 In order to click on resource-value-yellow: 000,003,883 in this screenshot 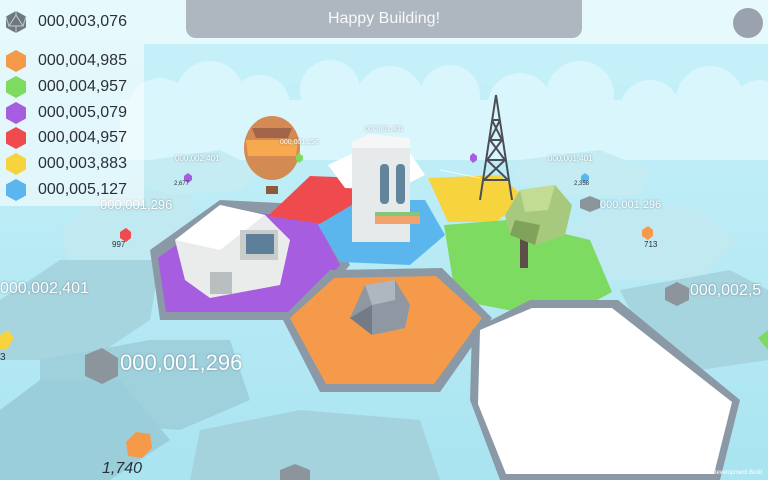, I will do `click(82, 163)`.